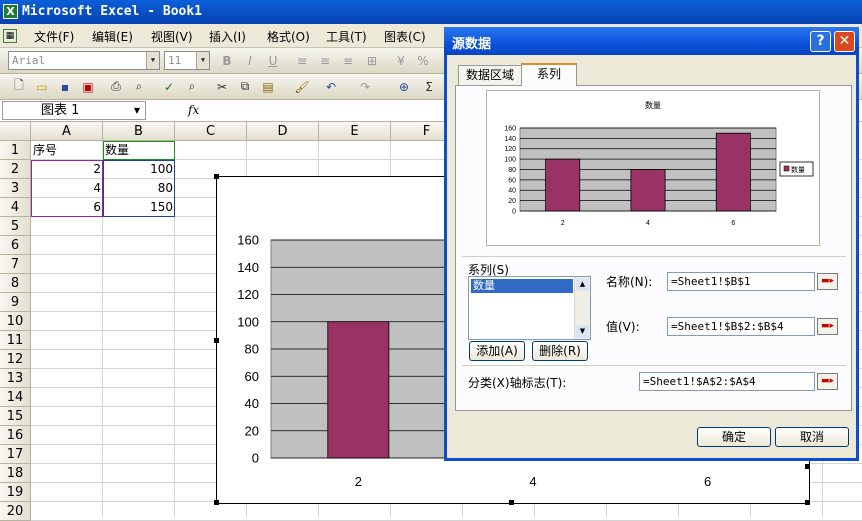 This screenshot has width=862, height=521. What do you see at coordinates (15, 207) in the screenshot?
I see `row-header-4: 4` at bounding box center [15, 207].